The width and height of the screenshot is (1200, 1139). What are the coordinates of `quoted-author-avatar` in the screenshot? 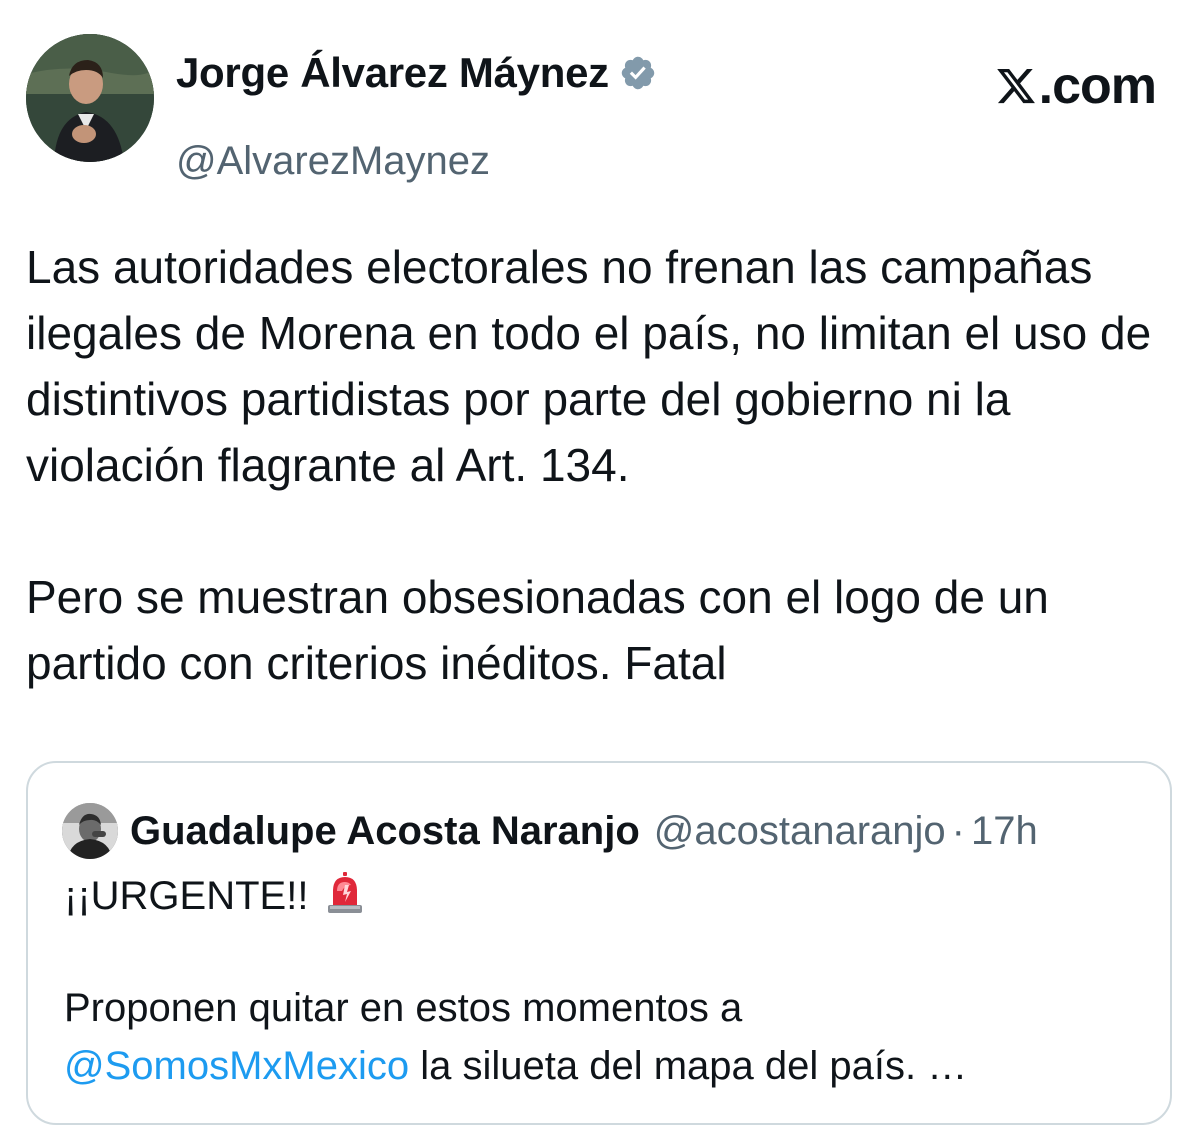 It's located at (90, 831).